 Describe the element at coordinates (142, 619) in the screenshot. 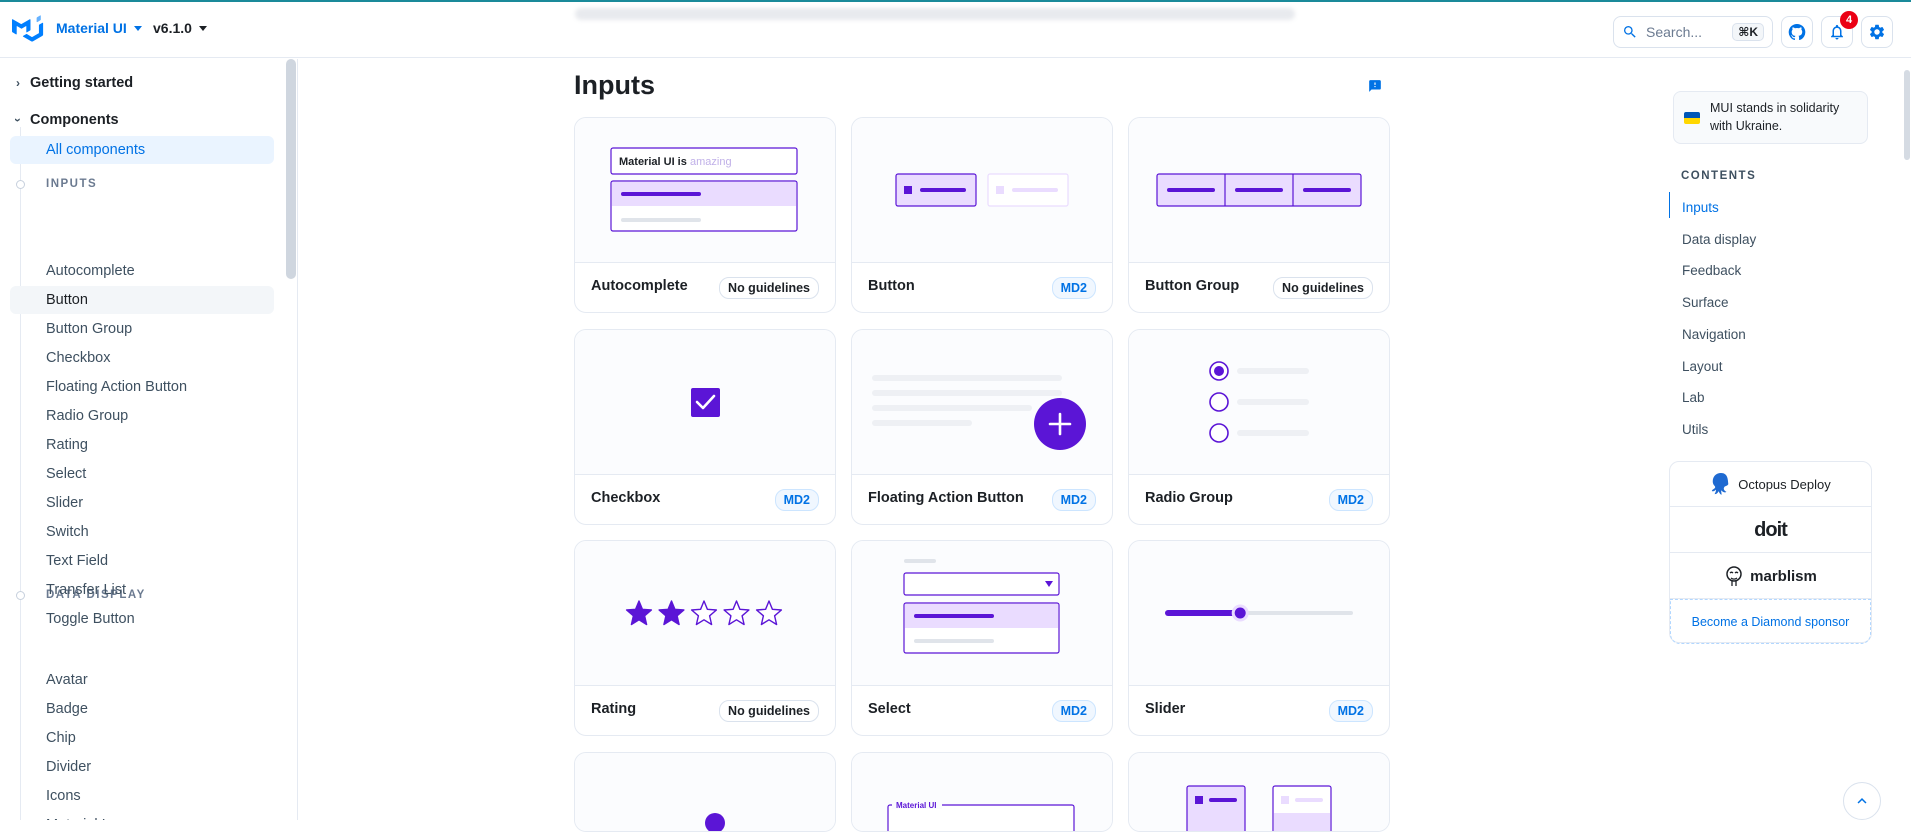

I see `sidebar-item-toggle-button: Toggle Button` at that location.